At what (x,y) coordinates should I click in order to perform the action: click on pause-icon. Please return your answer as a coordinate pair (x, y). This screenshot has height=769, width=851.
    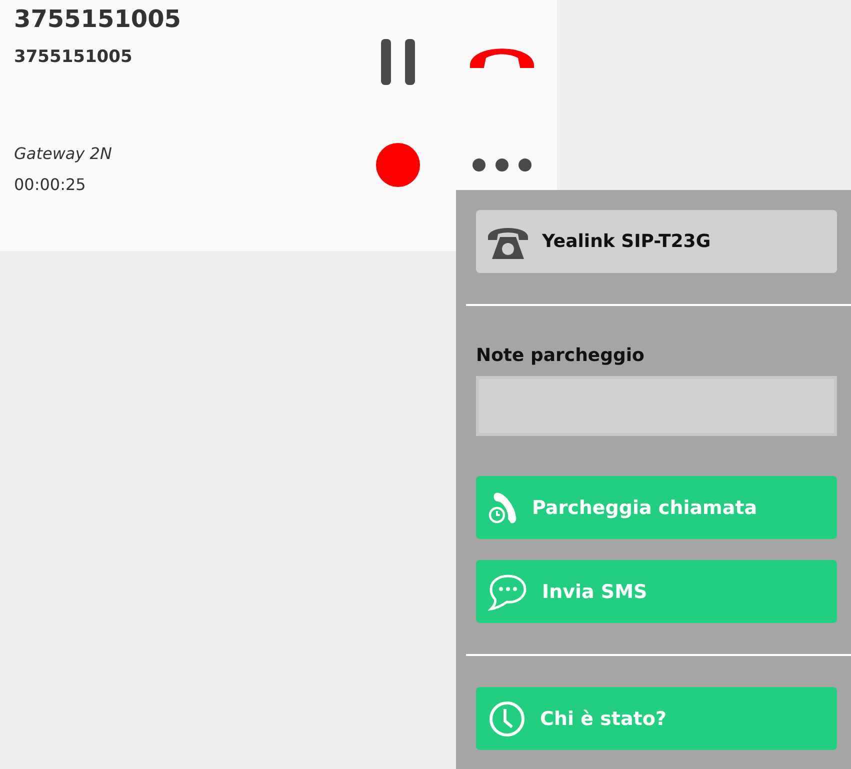
    Looking at the image, I should click on (398, 62).